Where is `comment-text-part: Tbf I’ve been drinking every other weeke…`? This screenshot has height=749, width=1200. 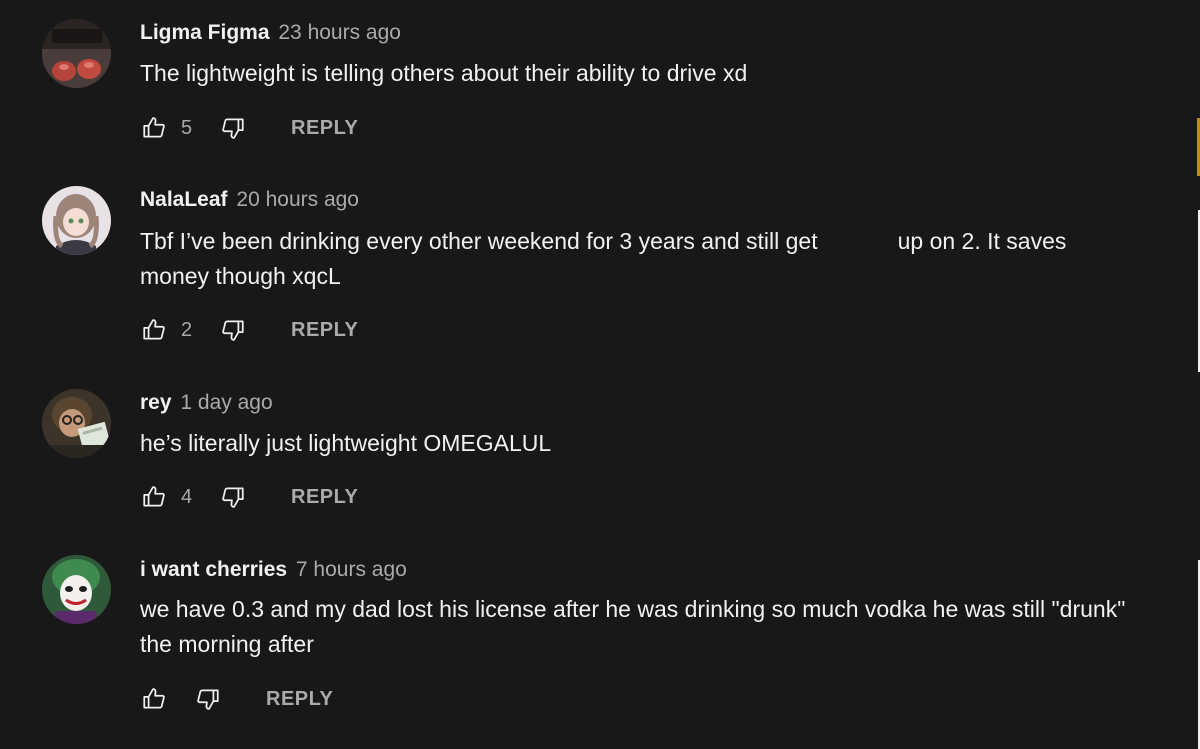
comment-text-part: Tbf I’ve been drinking every other weeke… is located at coordinates (479, 241).